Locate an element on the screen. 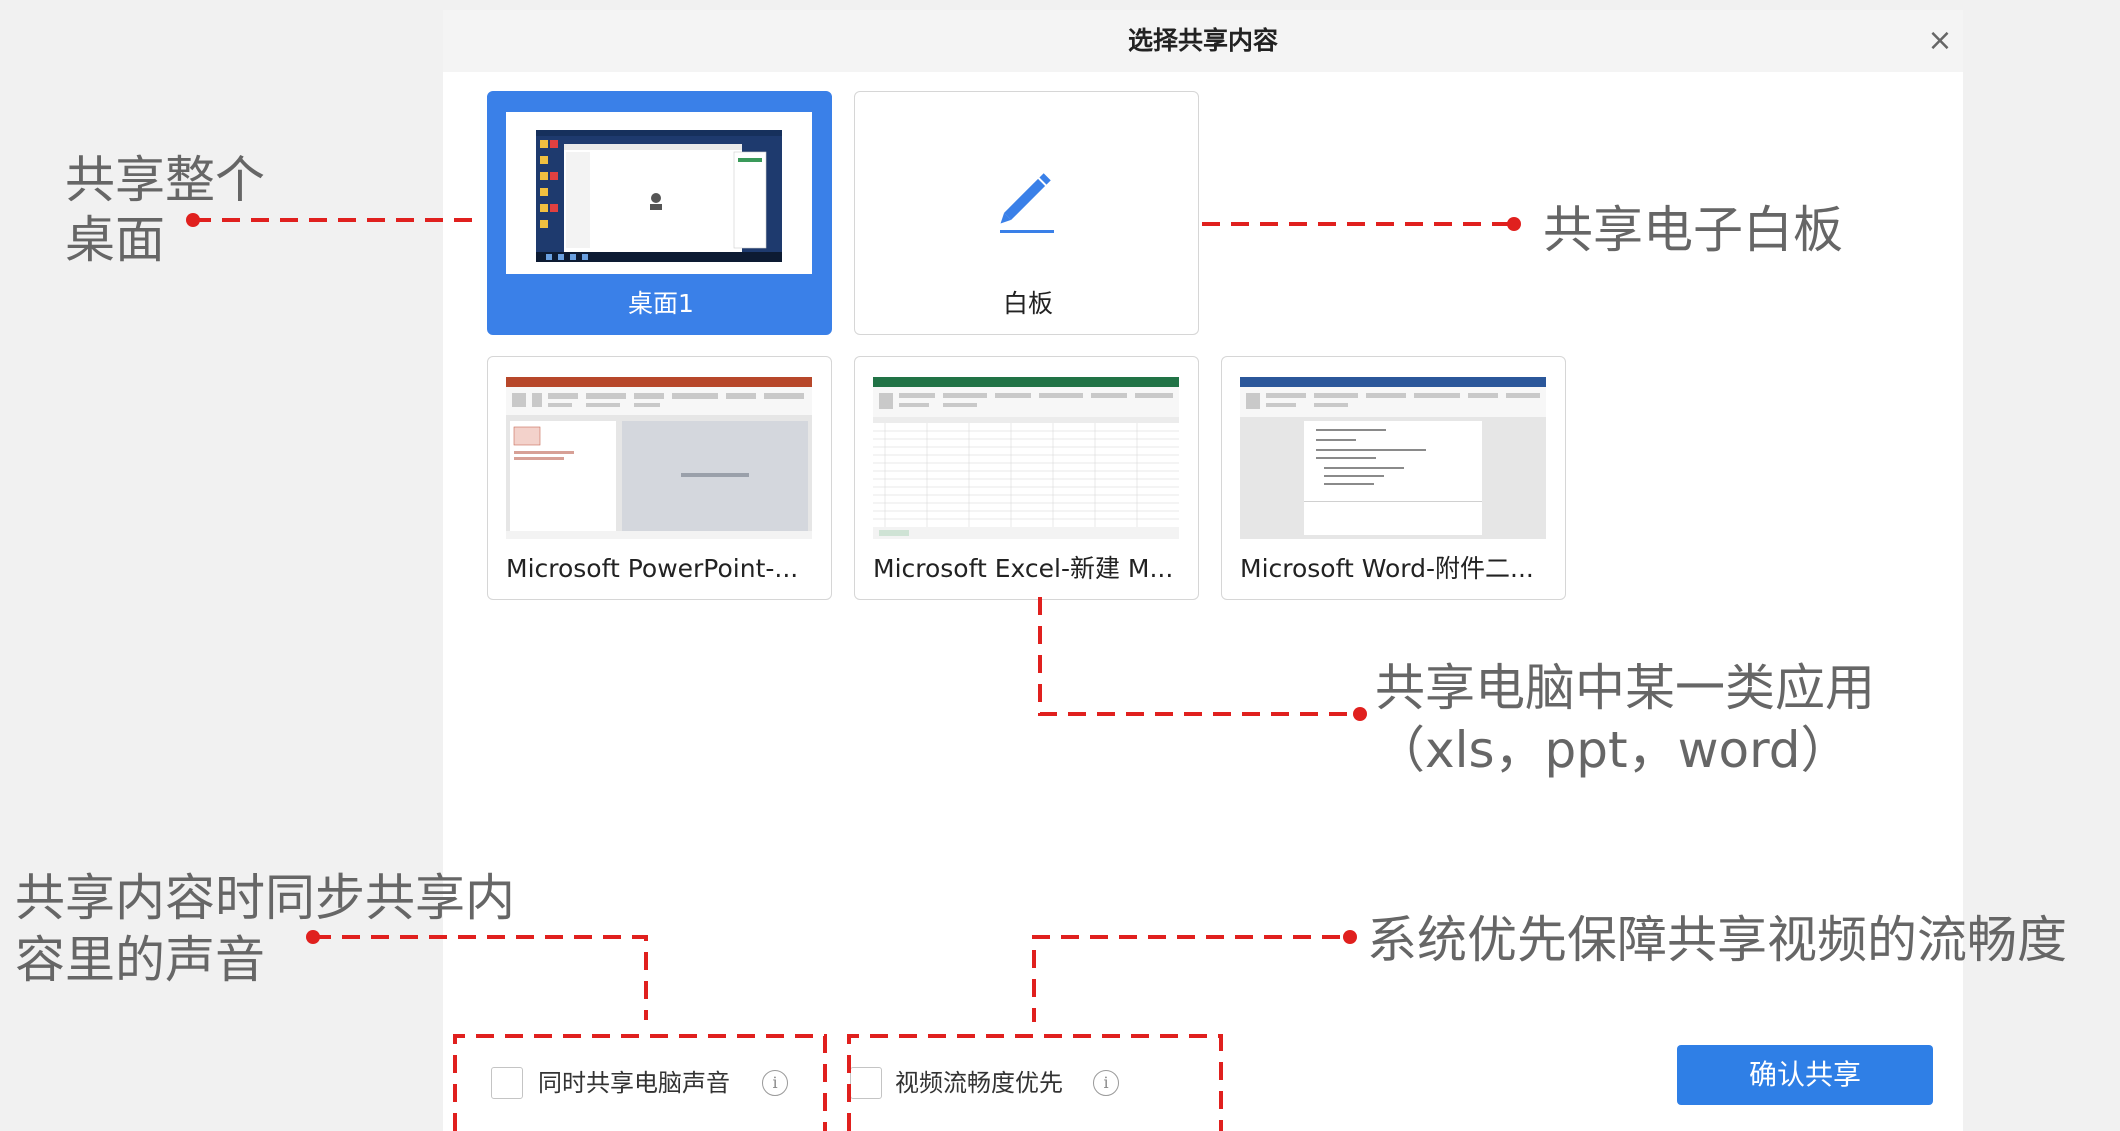 The width and height of the screenshot is (2120, 1131). annotation-whiteboard: 共享电子白板 is located at coordinates (1693, 230).